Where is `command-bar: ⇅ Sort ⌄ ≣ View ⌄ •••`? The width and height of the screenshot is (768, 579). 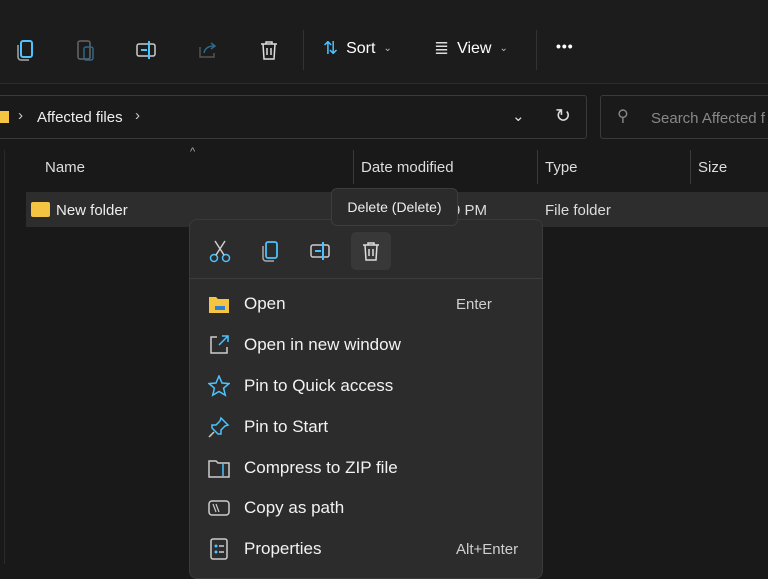 command-bar: ⇅ Sort ⌄ ≣ View ⌄ ••• is located at coordinates (384, 42).